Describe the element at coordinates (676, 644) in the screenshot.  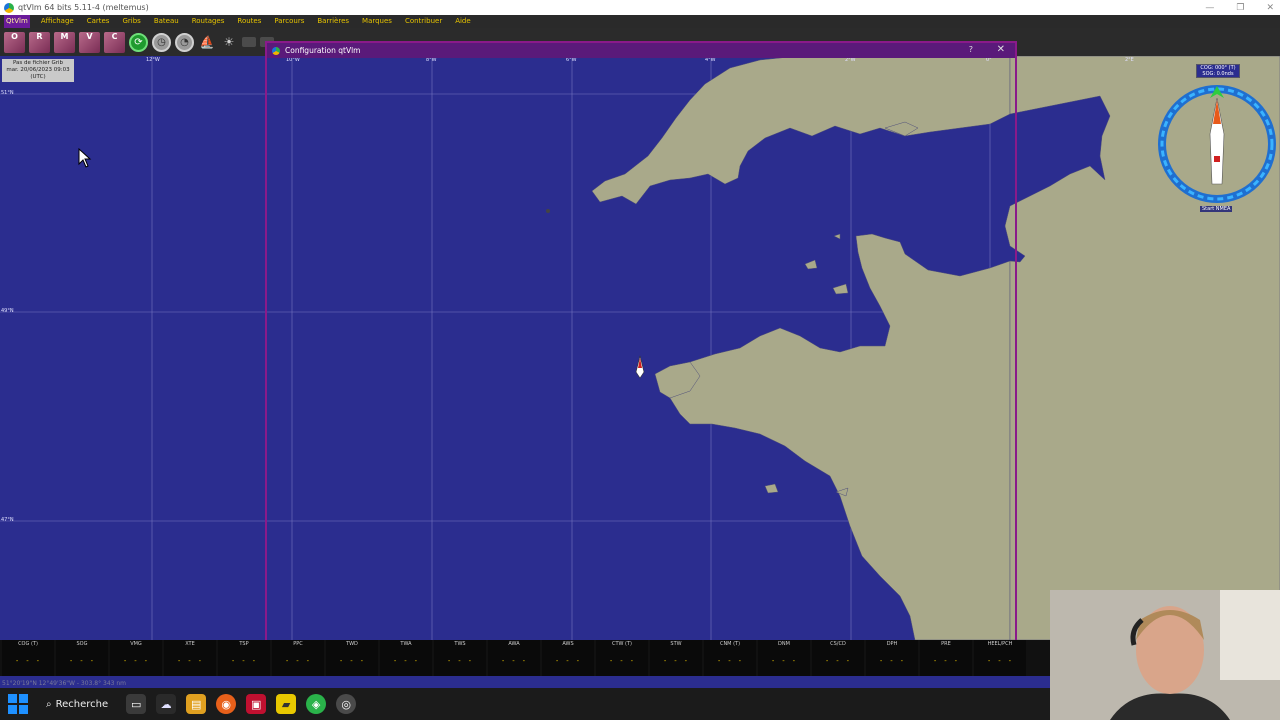
I see `instrument-label: STW` at that location.